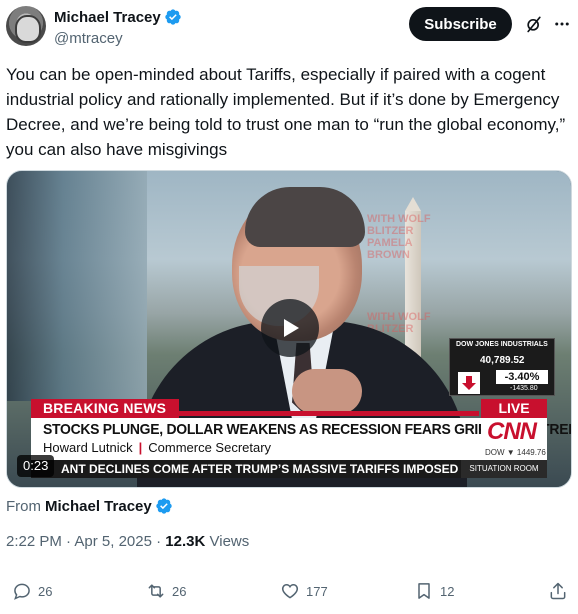 This screenshot has width=578, height=614. I want to click on play-button, so click(290, 328).